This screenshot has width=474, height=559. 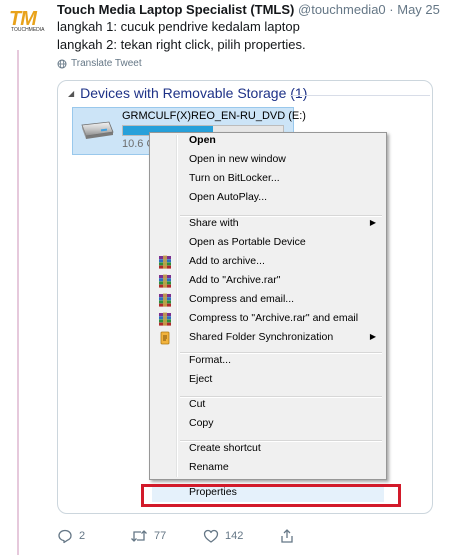 I want to click on reply-icon, so click(x=65, y=536).